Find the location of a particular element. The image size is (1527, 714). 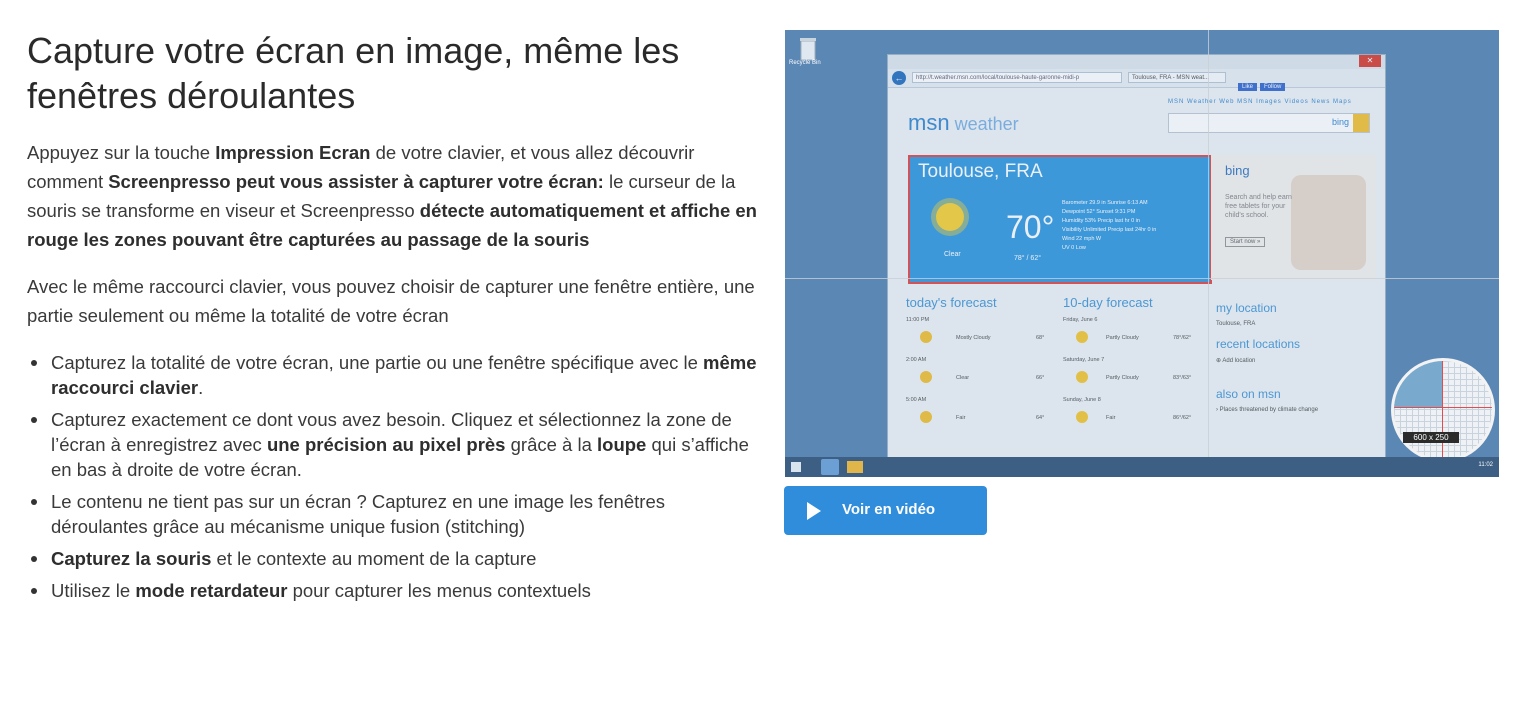

crosshair-vertical is located at coordinates (1208, 245).